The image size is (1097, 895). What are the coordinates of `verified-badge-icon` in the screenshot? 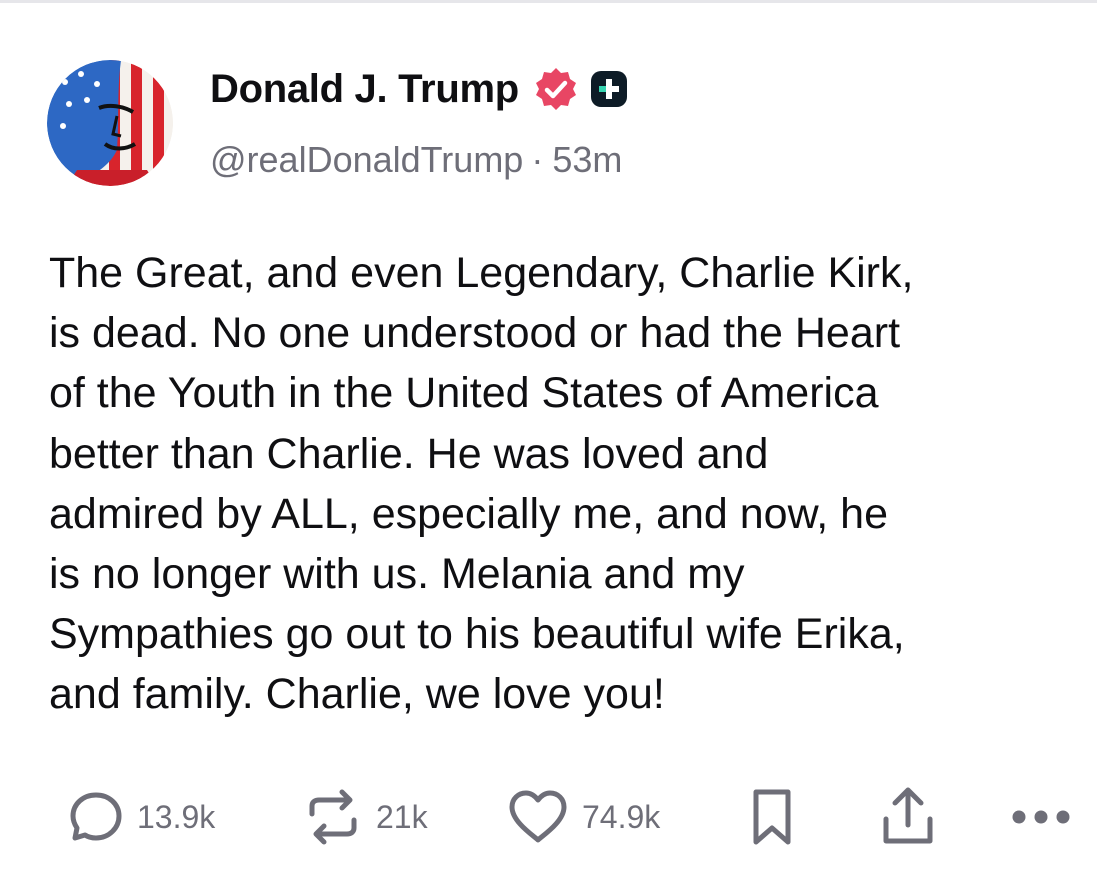 It's located at (555, 89).